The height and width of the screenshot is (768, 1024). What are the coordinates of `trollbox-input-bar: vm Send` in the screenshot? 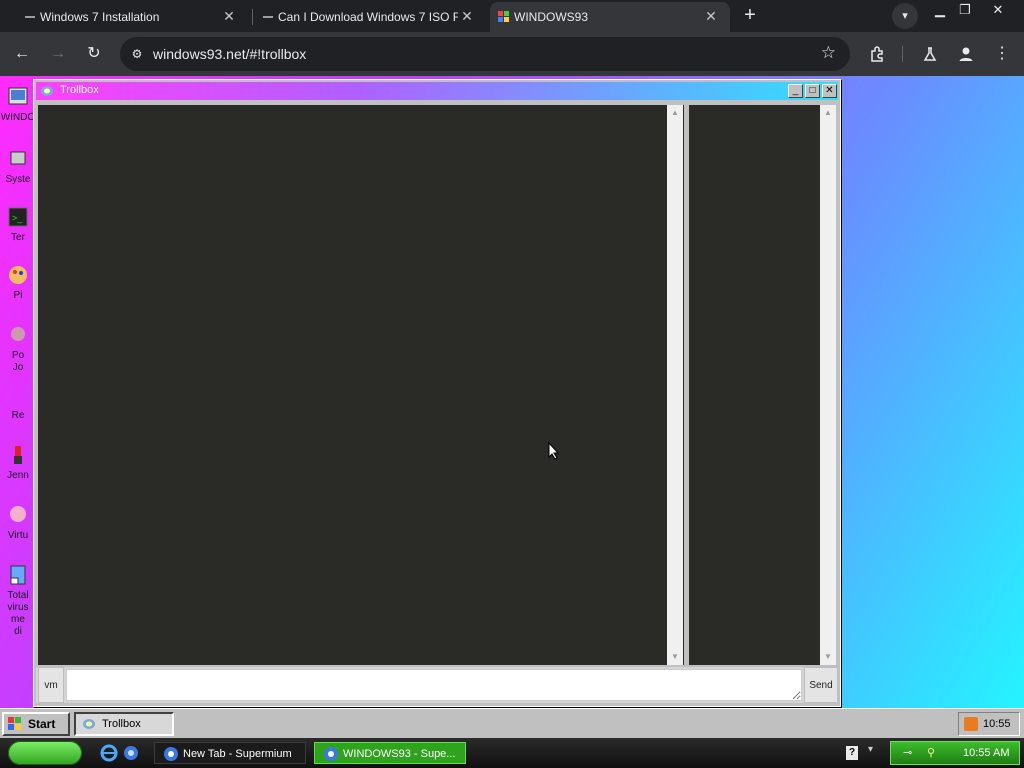 It's located at (437, 685).